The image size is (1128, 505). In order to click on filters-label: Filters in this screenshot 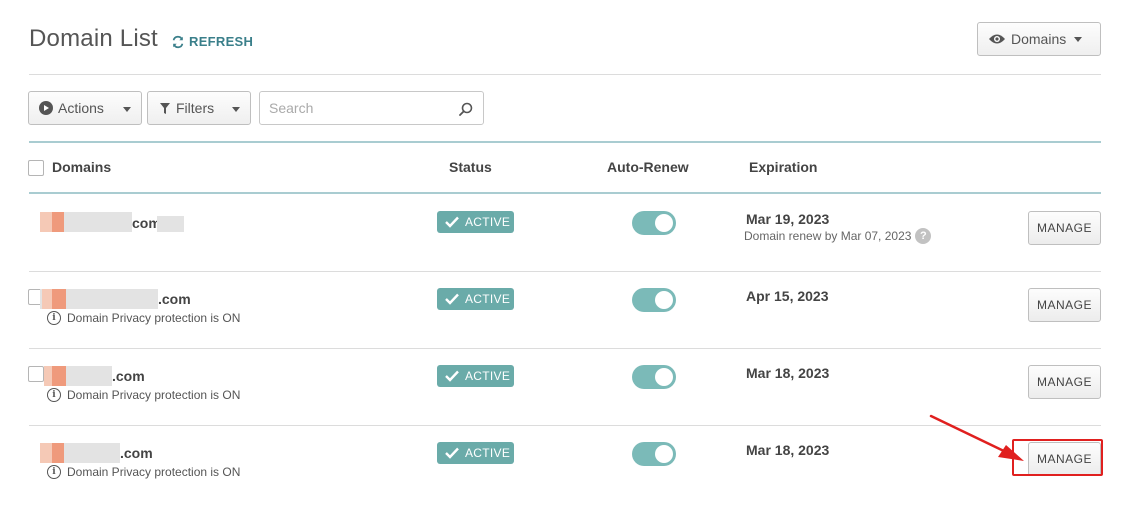, I will do `click(195, 108)`.